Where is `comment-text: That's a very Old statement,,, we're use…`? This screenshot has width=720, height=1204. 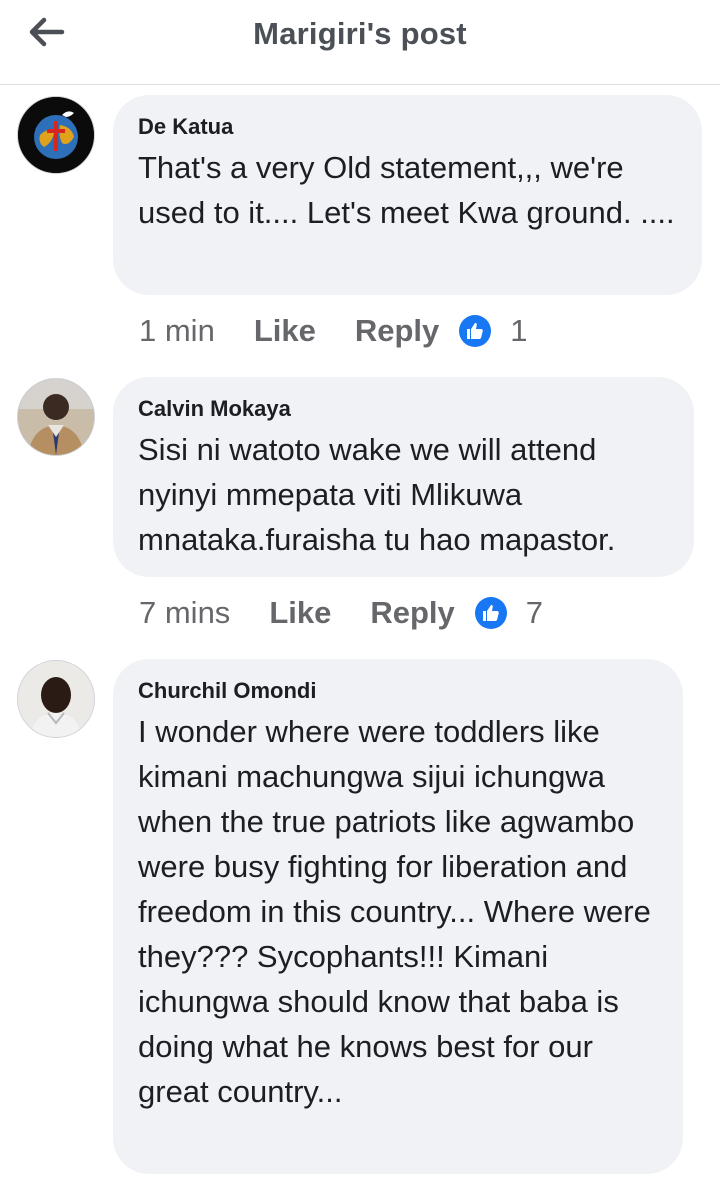
comment-text: That's a very Old statement,,, we're use… is located at coordinates (406, 190).